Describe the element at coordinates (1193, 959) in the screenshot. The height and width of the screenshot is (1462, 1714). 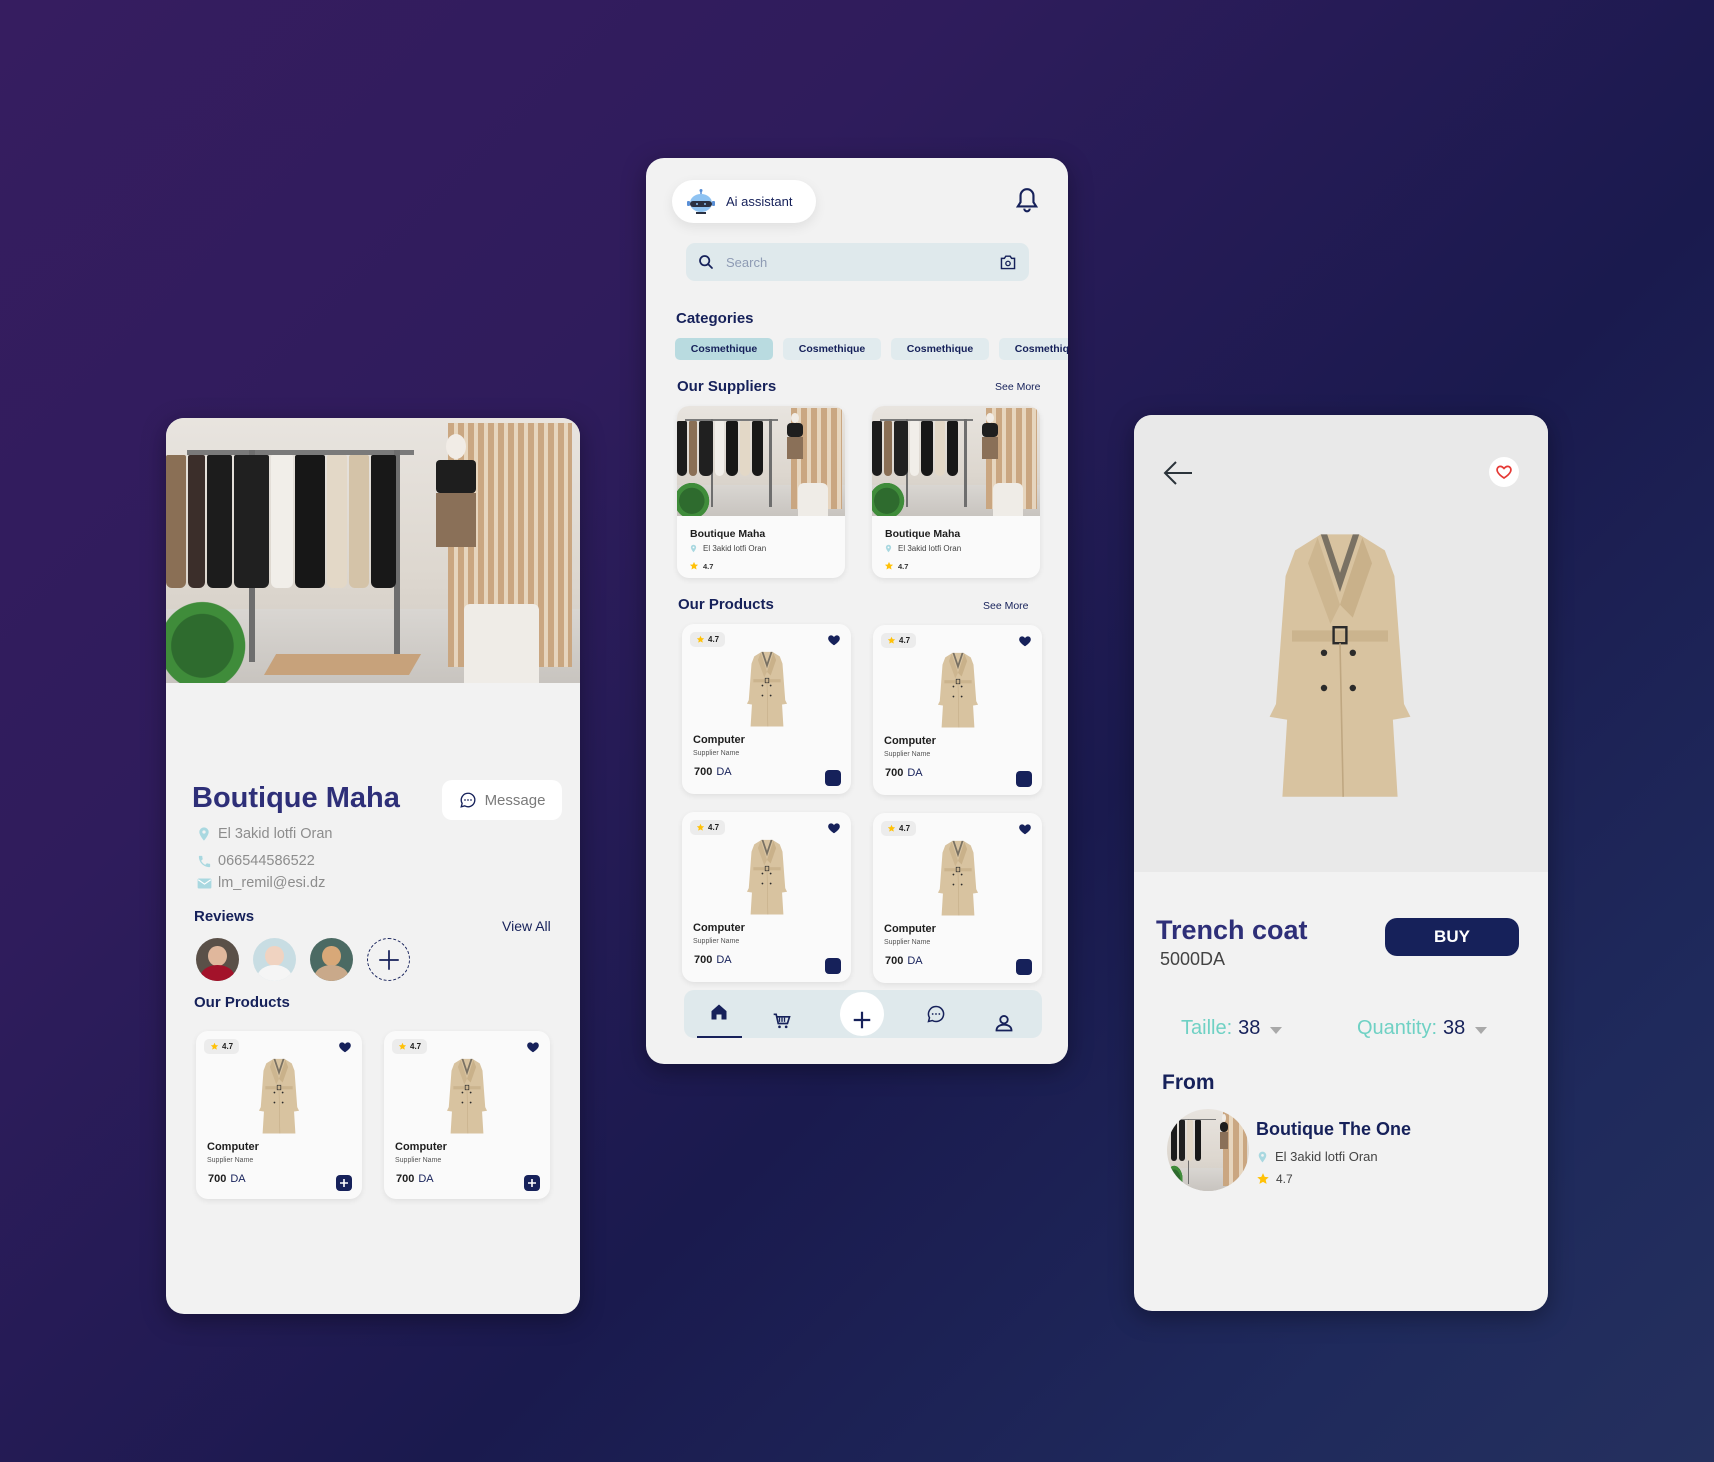
I see `product-price: 5000DA` at that location.